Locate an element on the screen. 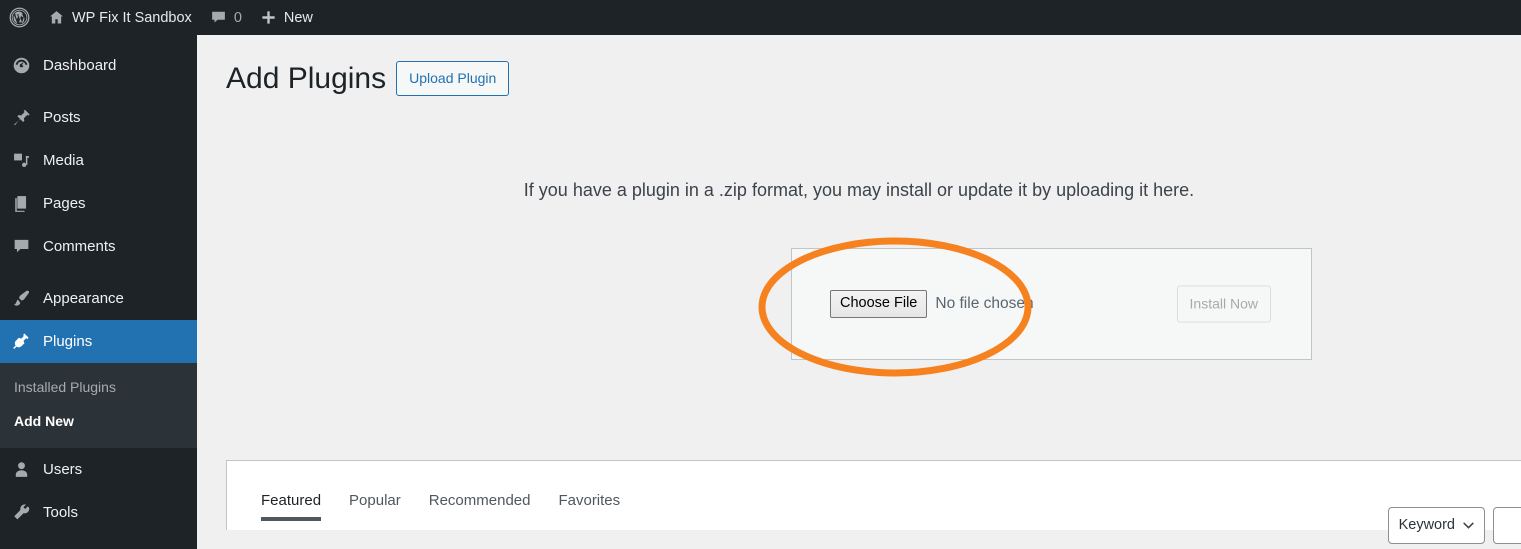 This screenshot has width=1521, height=549. plug-icon is located at coordinates (21, 341).